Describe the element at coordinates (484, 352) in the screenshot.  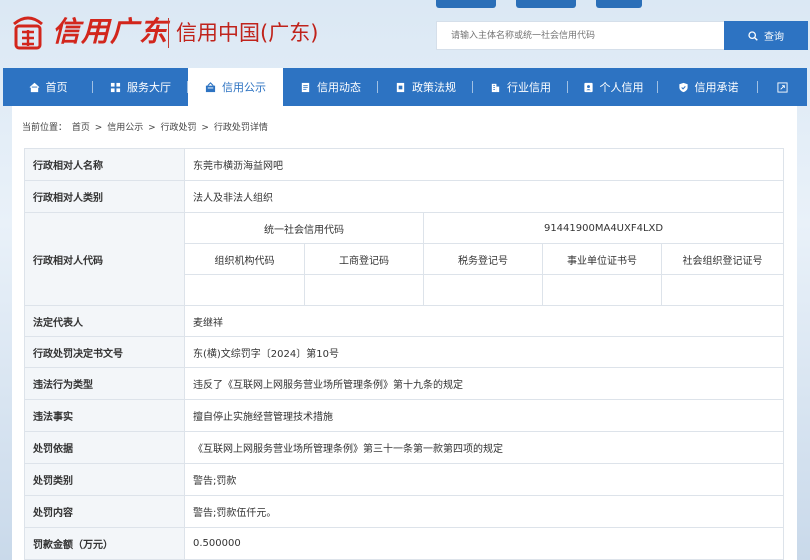
I see `decision-doc-value: 东(横)文综罚字〔2024〕第10号` at that location.